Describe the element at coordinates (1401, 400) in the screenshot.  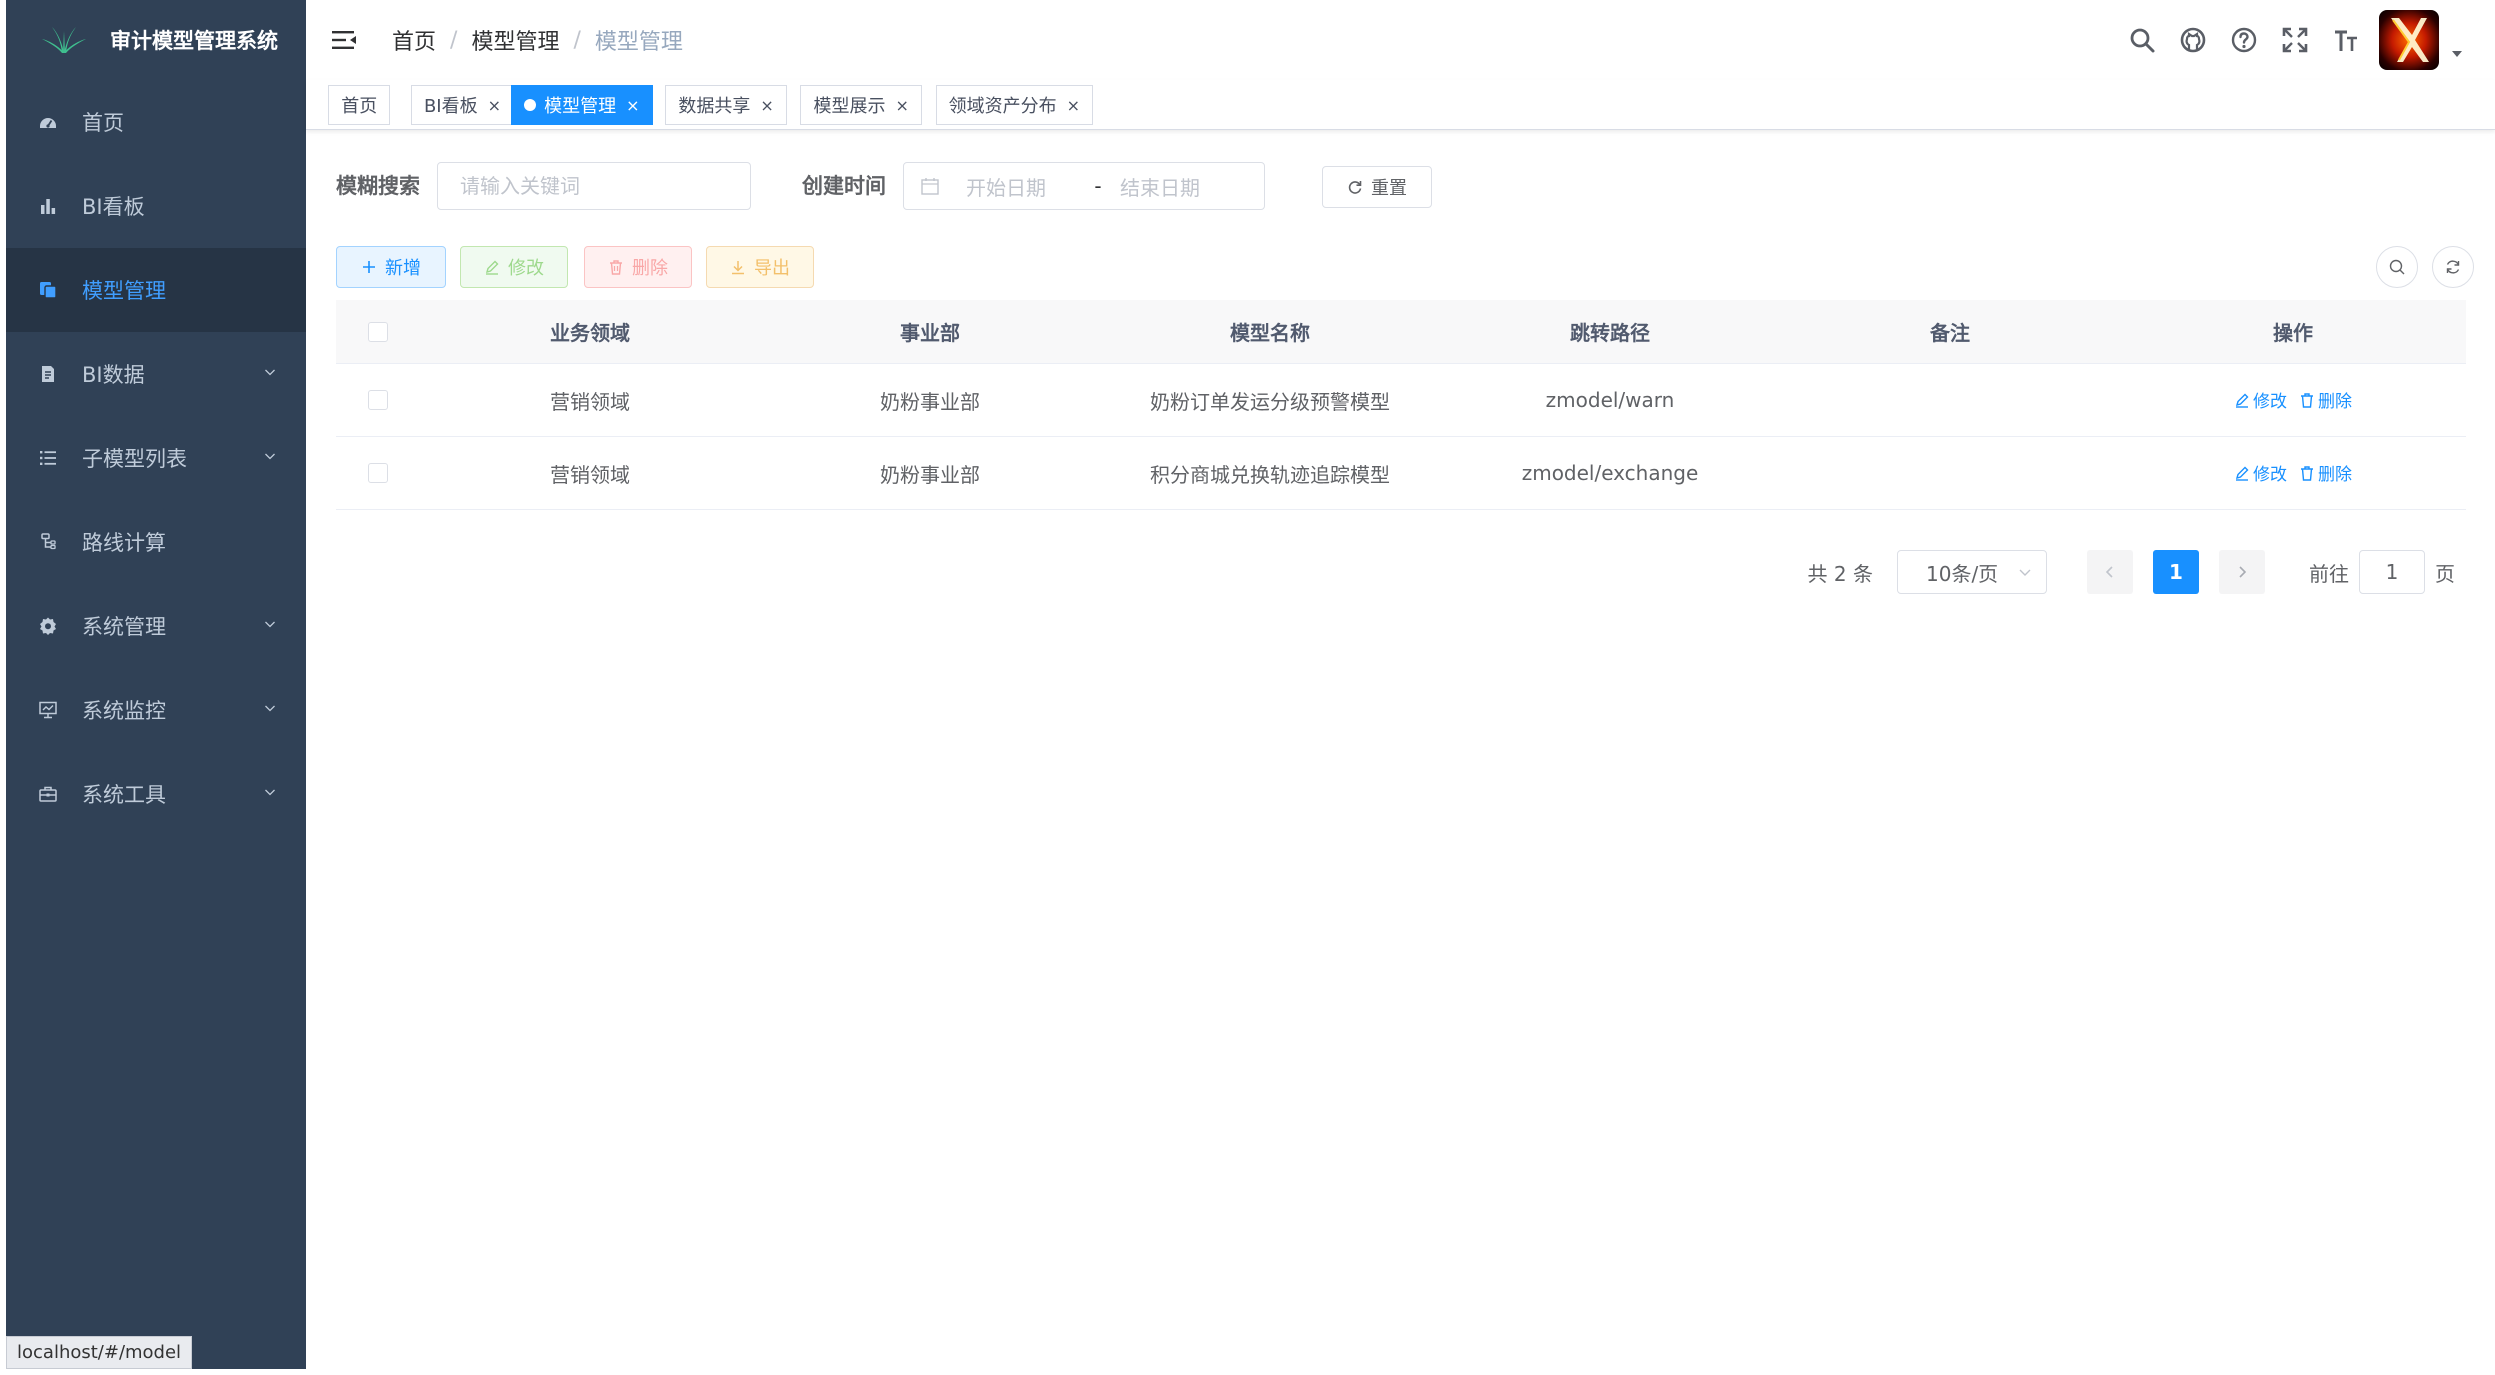
I see `table-row: 营销领域 奶粉事业部 奶粉订单发运分级预警模型 zmodel/warn 修改 删除` at that location.